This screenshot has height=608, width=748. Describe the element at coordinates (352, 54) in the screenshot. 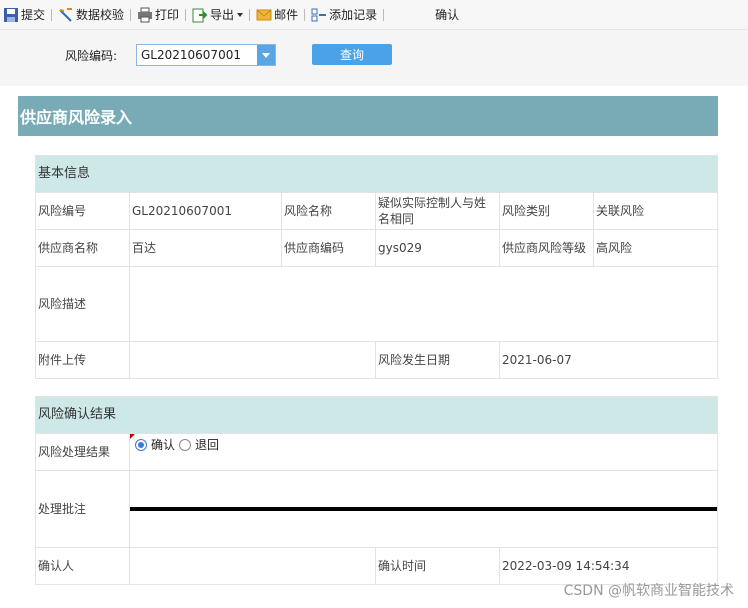

I see `query-button: 查询` at that location.